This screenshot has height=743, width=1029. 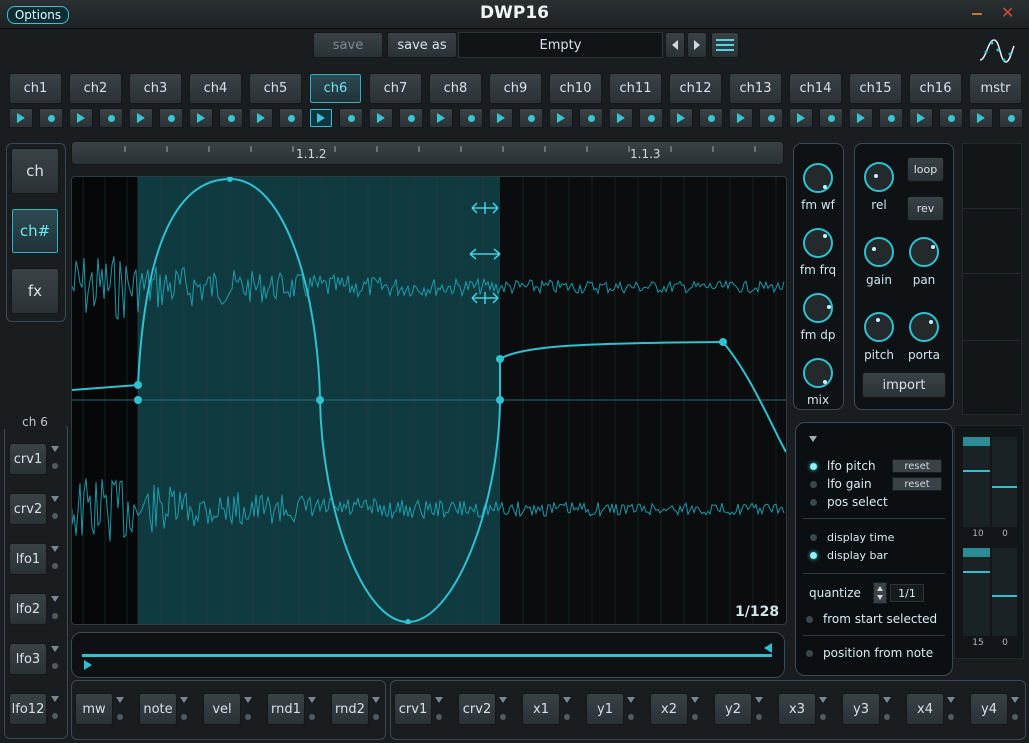 What do you see at coordinates (515, 88) in the screenshot?
I see `channel-tab-ch9: ch9` at bounding box center [515, 88].